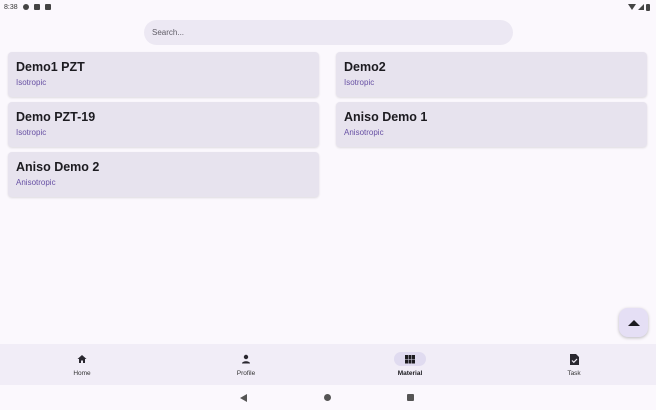  I want to click on search-bar, so click(328, 32).